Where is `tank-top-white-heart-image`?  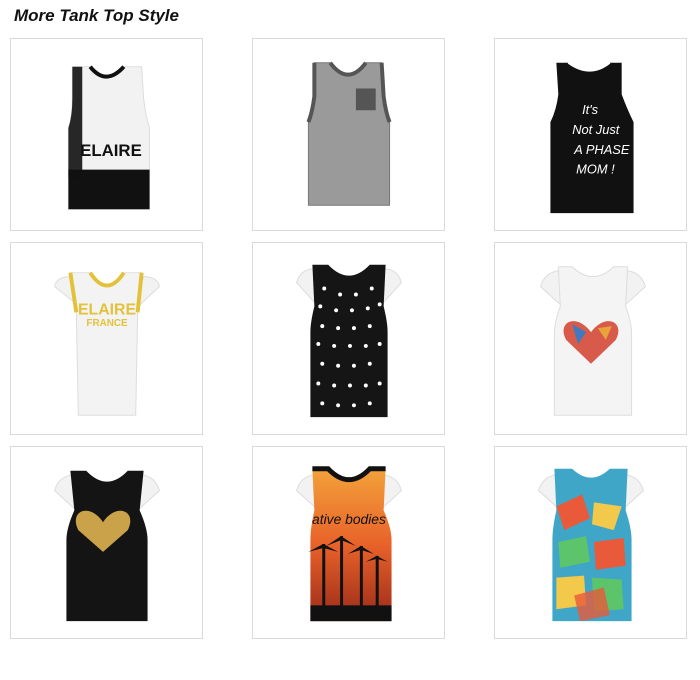
tank-top-white-heart-image is located at coordinates (592, 341).